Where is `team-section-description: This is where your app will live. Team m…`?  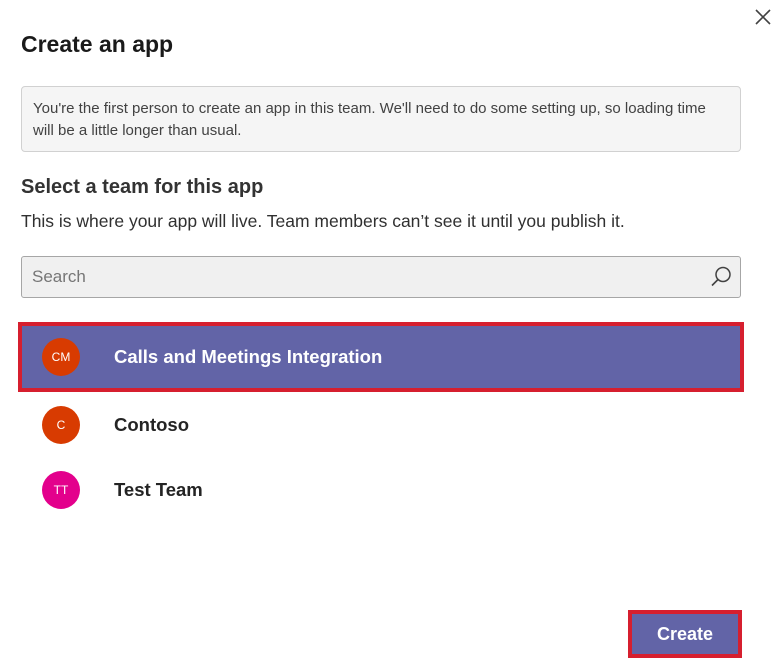 team-section-description: This is where your app will live. Team m… is located at coordinates (323, 221).